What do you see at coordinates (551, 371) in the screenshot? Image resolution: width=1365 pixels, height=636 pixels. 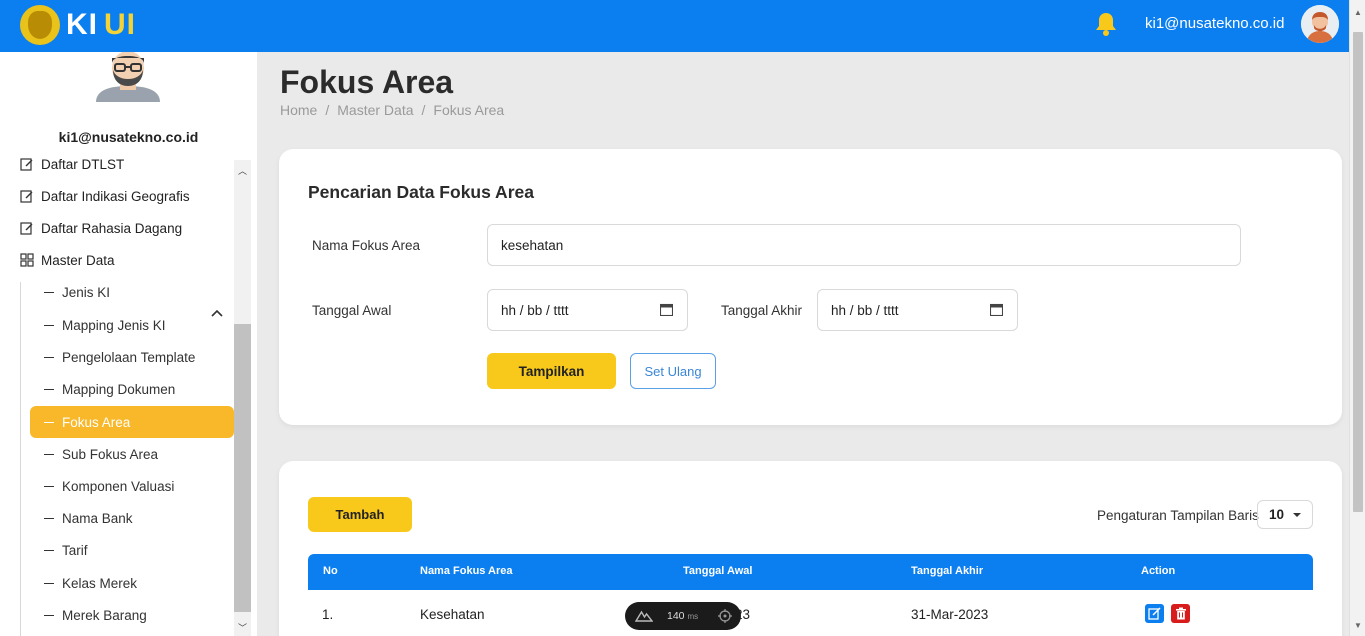 I see `show-button: Tampilkan` at bounding box center [551, 371].